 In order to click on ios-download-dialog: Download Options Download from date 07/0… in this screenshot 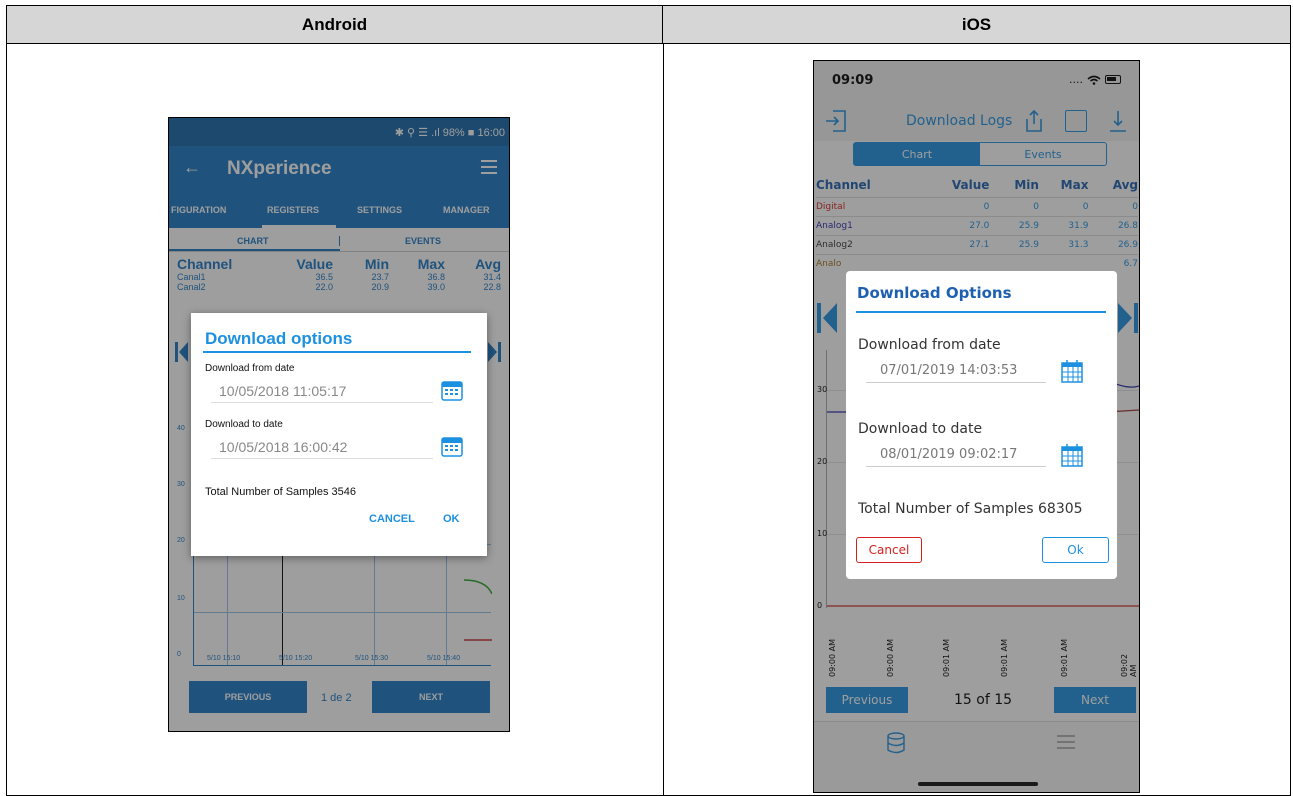, I will do `click(981, 425)`.